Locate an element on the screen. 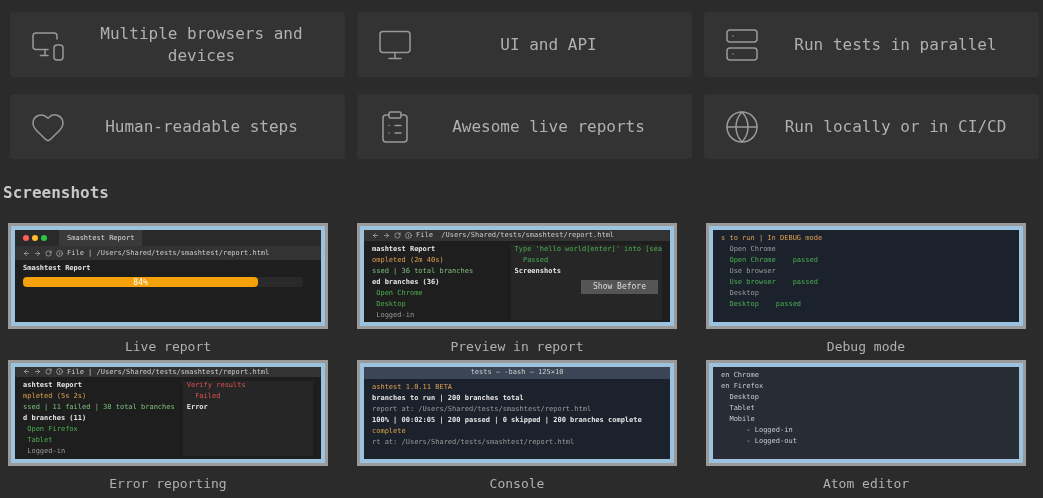  screenshot-caption: Atom editor is located at coordinates (866, 483).